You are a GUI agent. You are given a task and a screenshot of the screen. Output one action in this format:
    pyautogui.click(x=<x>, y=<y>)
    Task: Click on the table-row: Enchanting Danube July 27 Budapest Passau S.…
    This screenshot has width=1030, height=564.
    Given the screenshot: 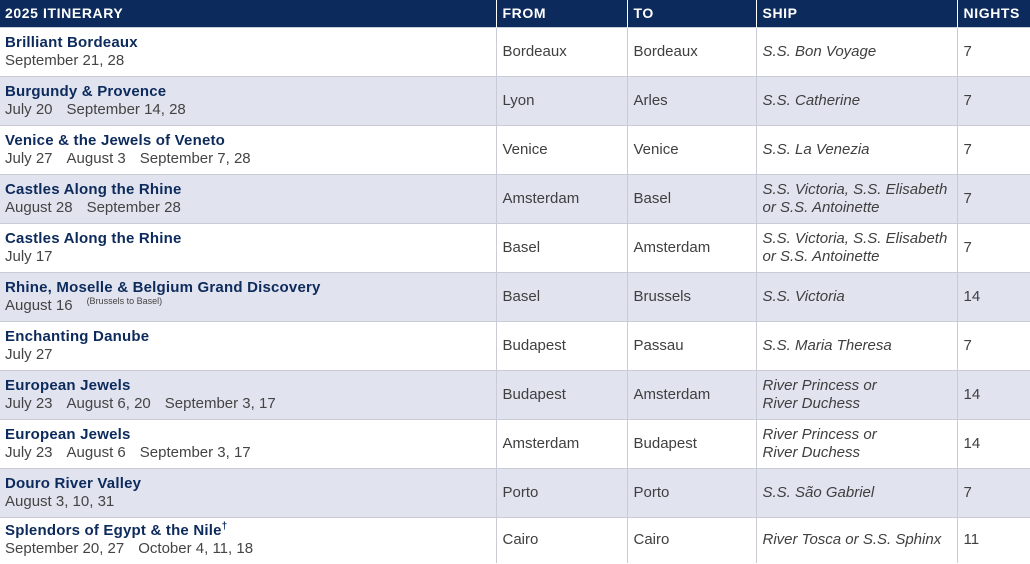 What is the action you would take?
    pyautogui.click(x=515, y=345)
    